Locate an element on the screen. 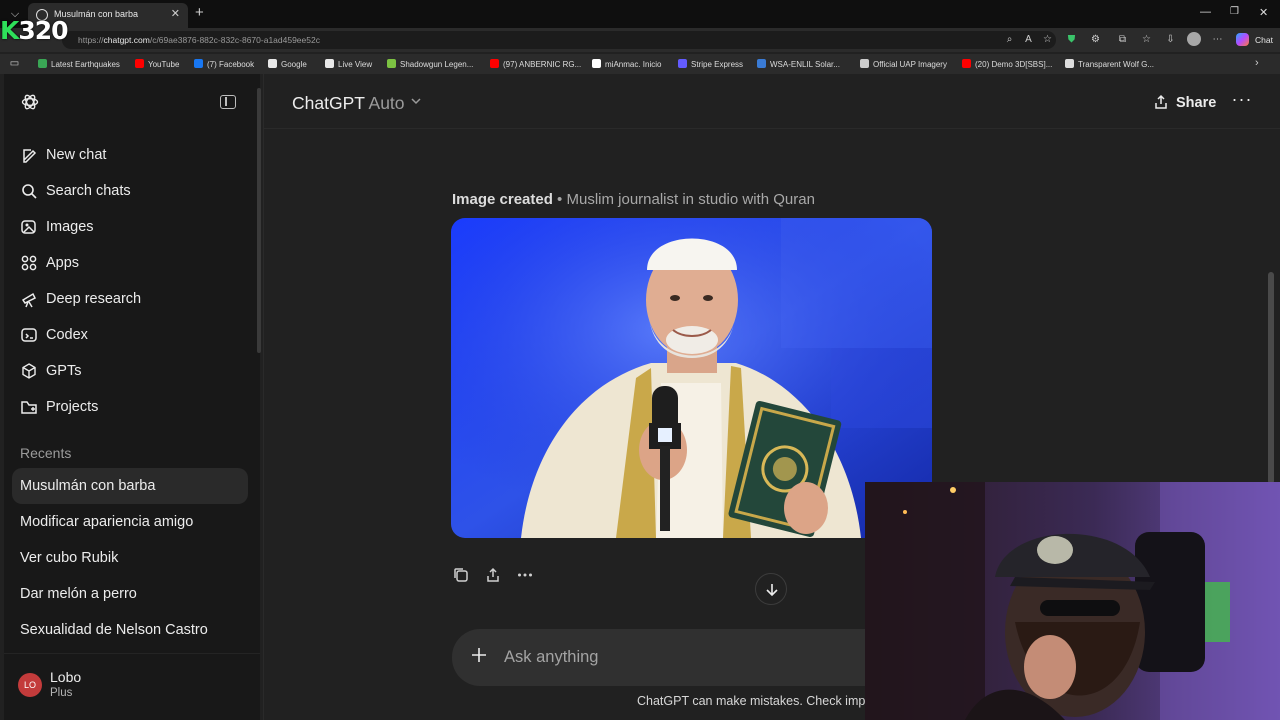 This screenshot has height=720, width=1280. split-screen-icon: ⧉ is located at coordinates (1122, 39).